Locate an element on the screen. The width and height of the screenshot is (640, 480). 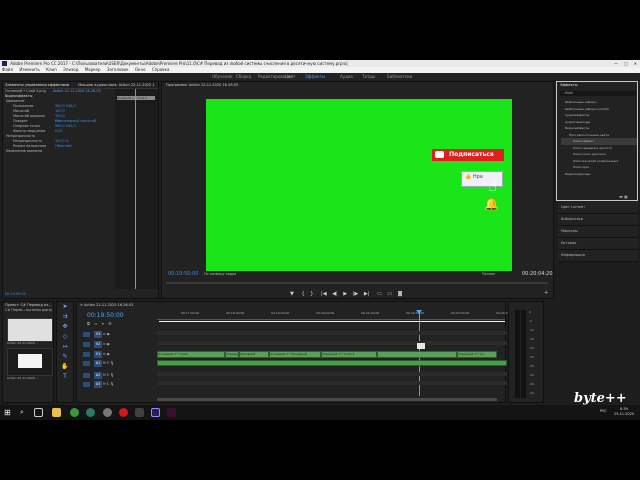
effects-tree-item: Видеопереходы is located at coordinates (599, 174).